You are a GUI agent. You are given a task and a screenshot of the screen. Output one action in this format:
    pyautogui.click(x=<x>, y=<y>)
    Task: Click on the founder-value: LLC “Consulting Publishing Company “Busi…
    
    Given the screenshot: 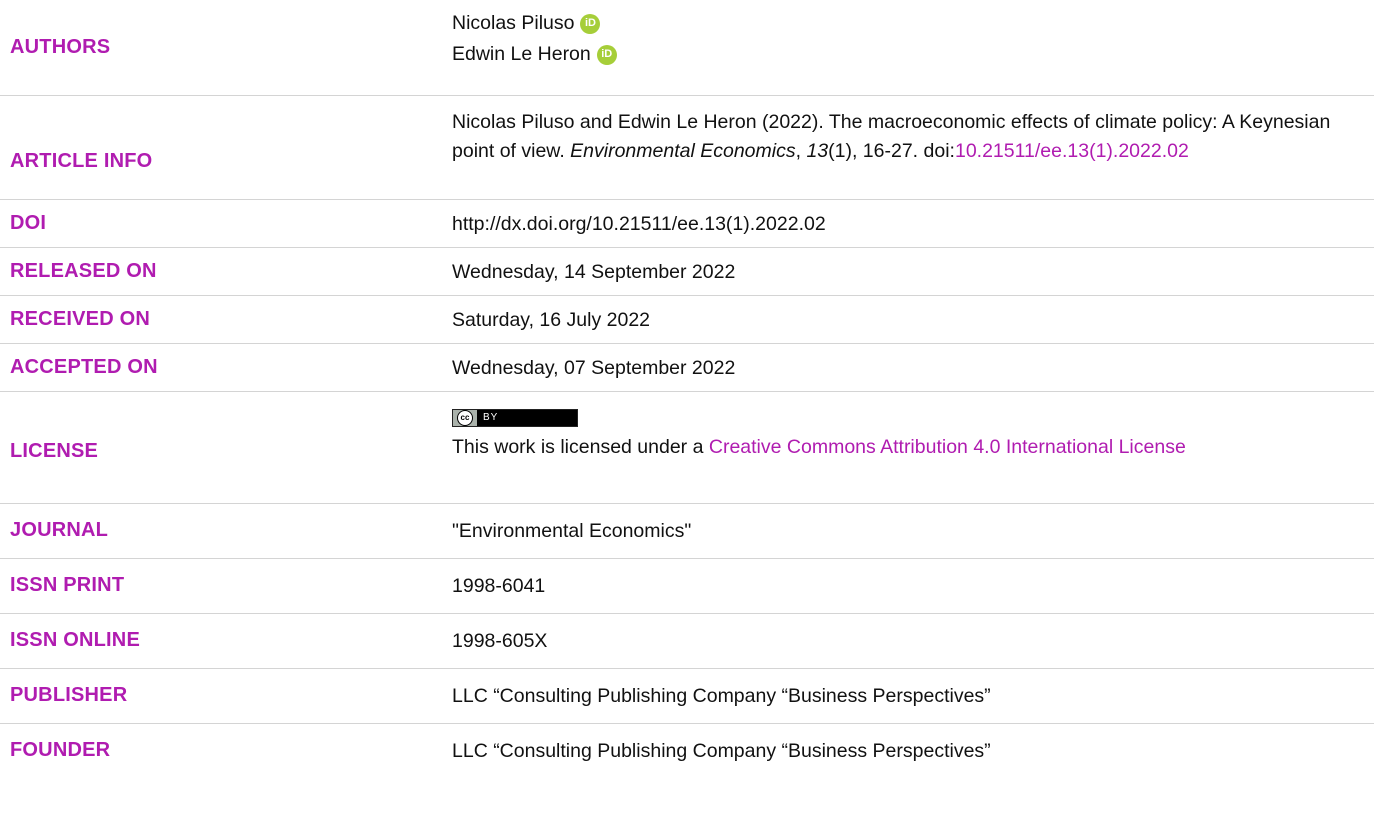 What is the action you would take?
    pyautogui.click(x=721, y=751)
    